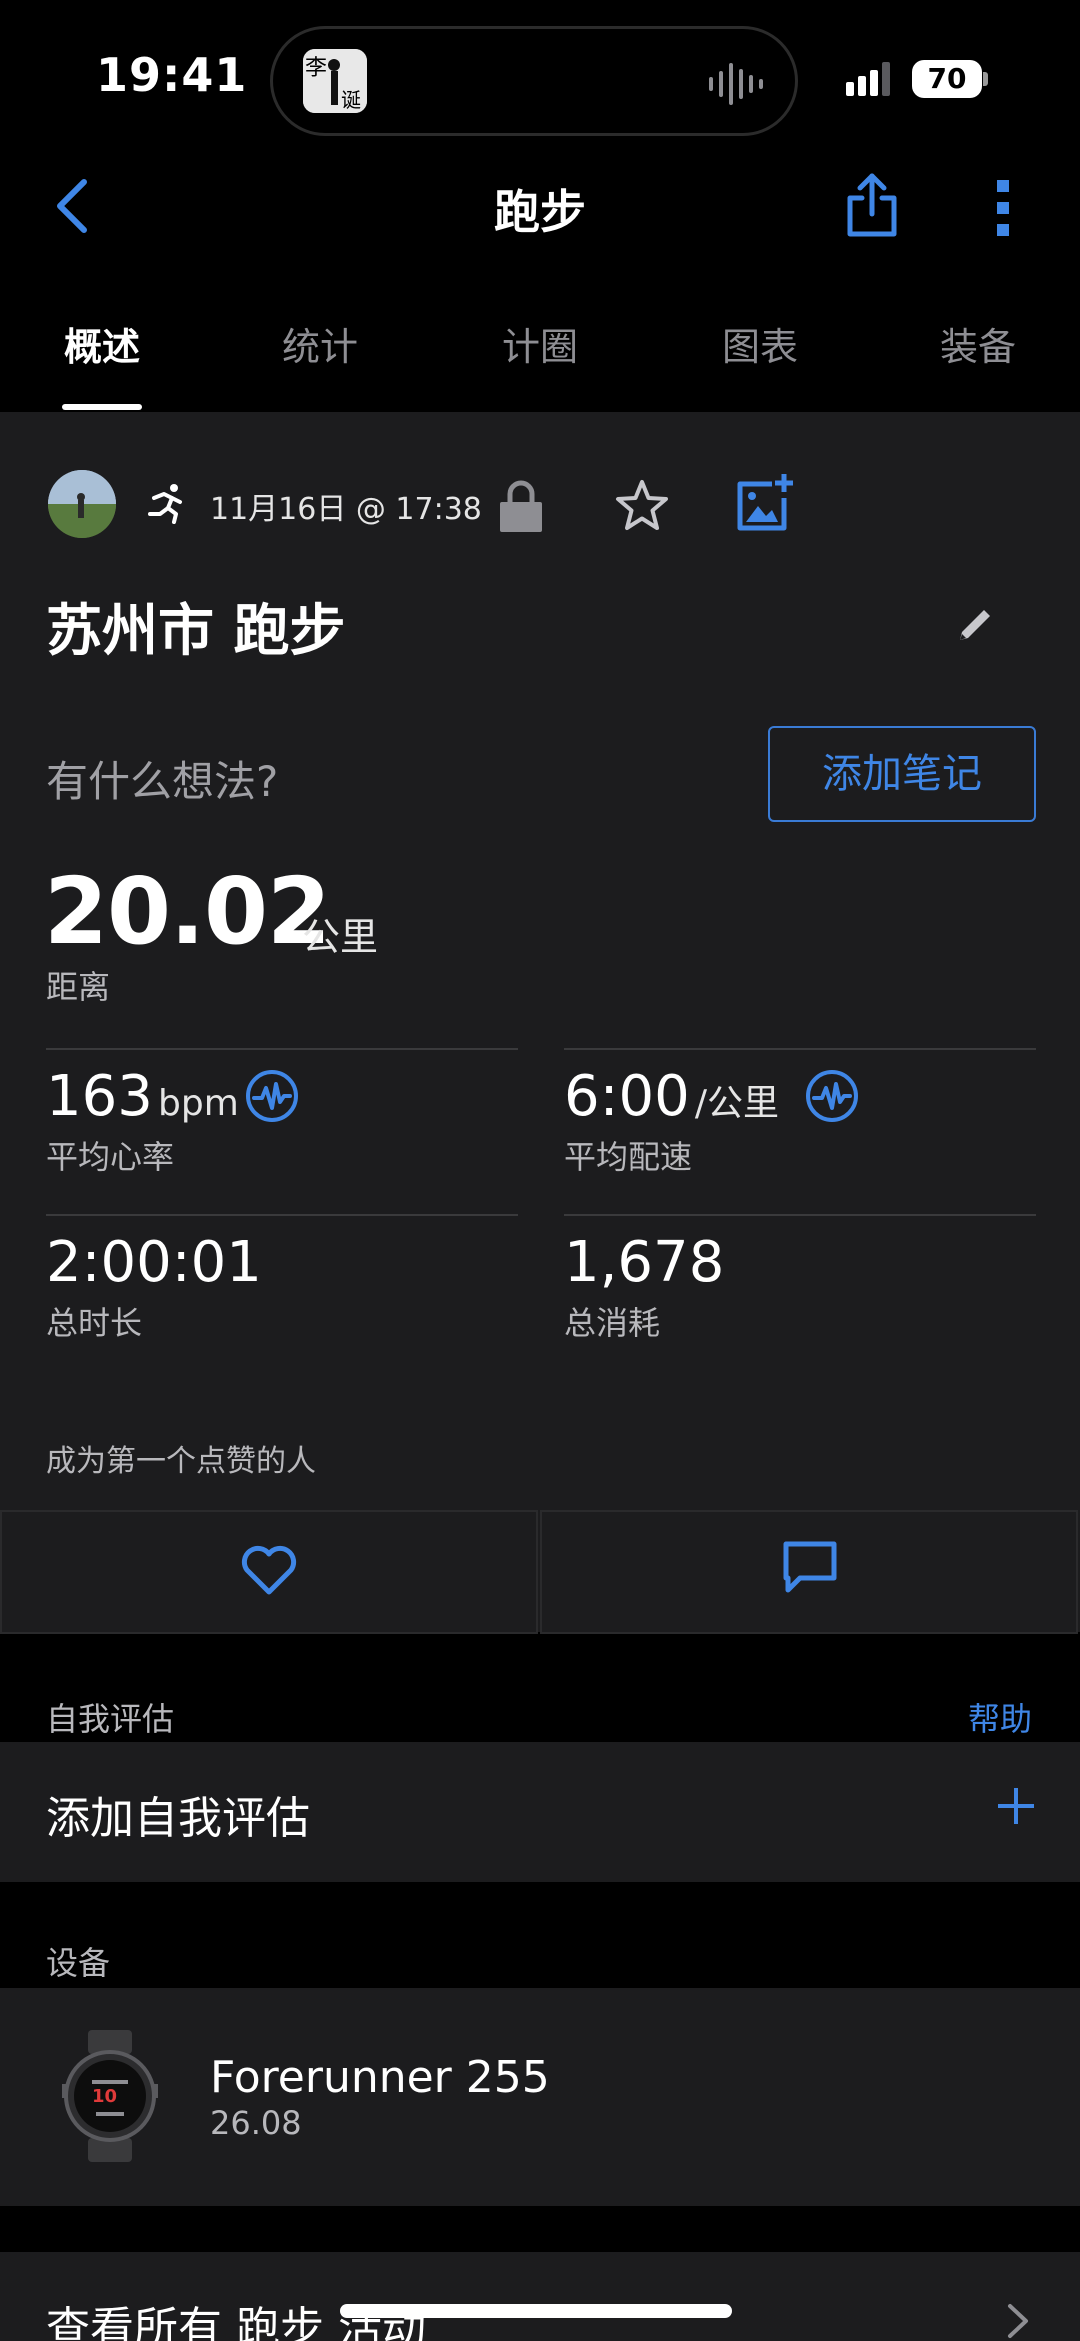 Image resolution: width=1080 pixels, height=2341 pixels. What do you see at coordinates (165, 504) in the screenshot?
I see `running-icon` at bounding box center [165, 504].